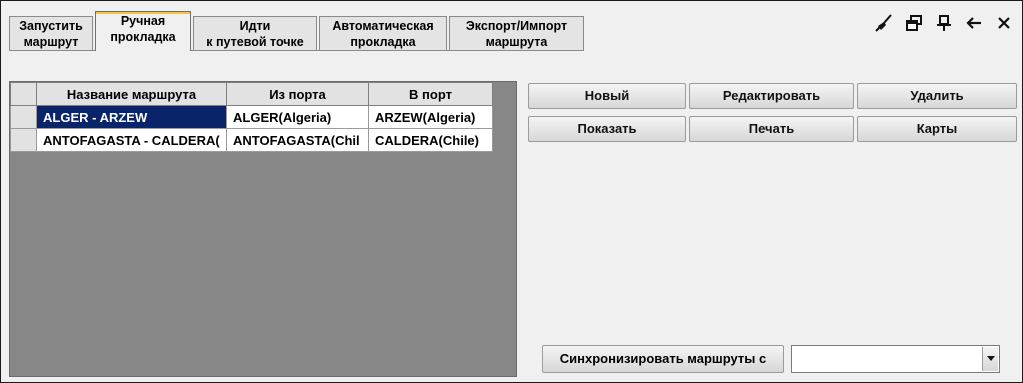 This screenshot has width=1023, height=383. I want to click on show-route-button: Показать, so click(607, 129).